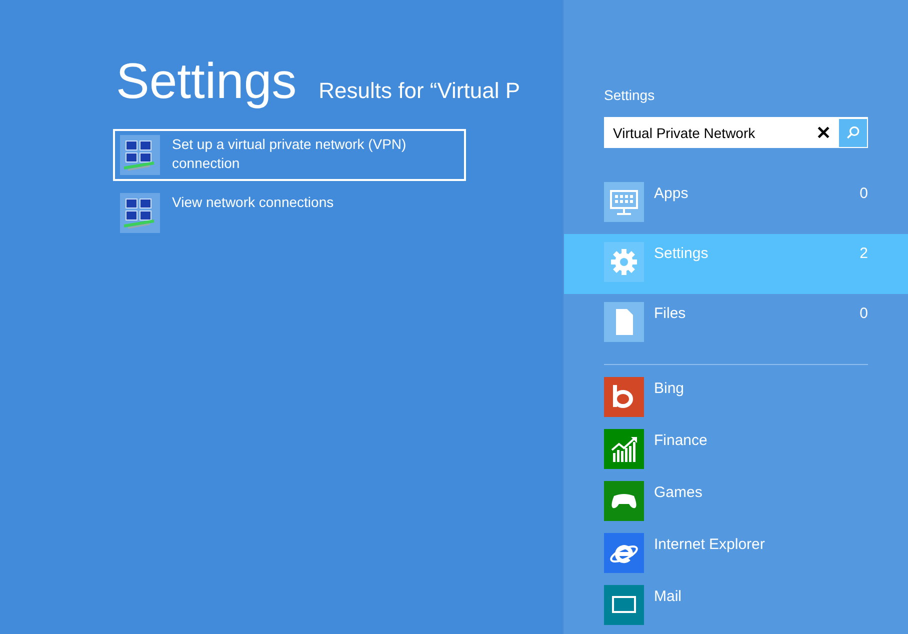  What do you see at coordinates (736, 609) in the screenshot?
I see `app-item: Mail` at bounding box center [736, 609].